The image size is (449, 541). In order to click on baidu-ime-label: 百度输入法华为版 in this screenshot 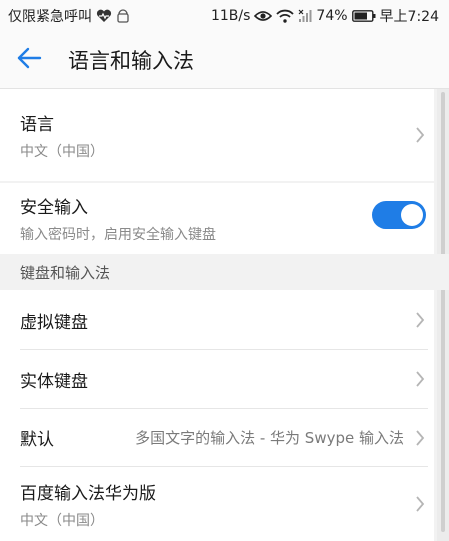, I will do `click(88, 493)`.